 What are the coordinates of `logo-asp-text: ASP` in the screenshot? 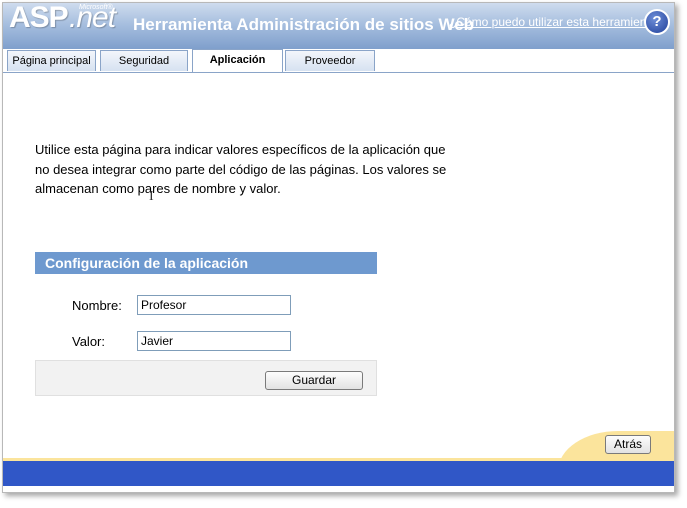 It's located at (39, 18).